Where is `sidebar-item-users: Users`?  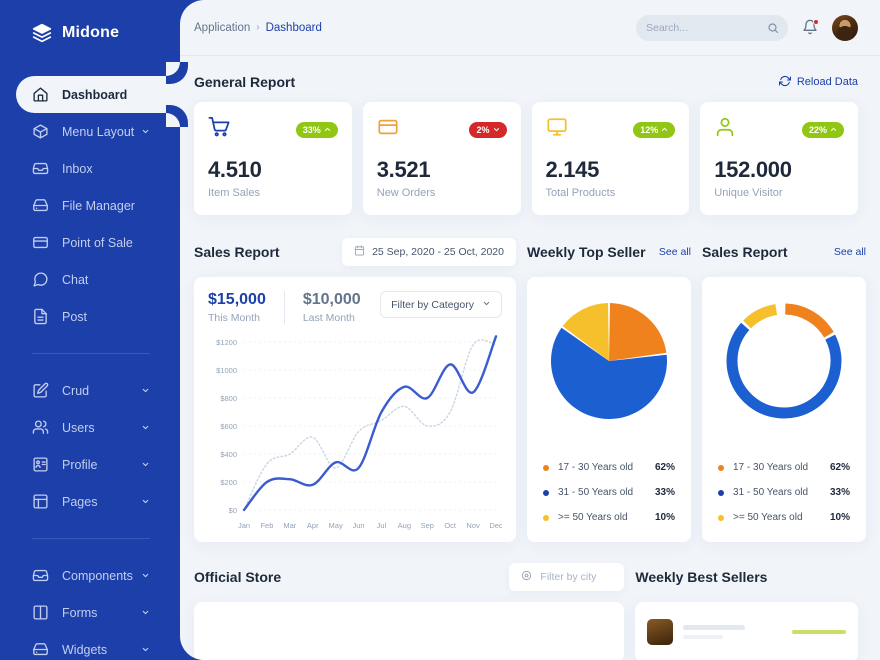 sidebar-item-users: Users is located at coordinates (90, 427).